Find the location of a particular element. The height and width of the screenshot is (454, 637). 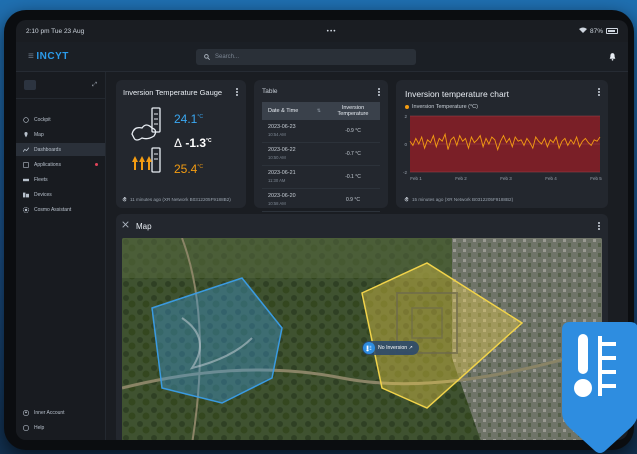

top-temperature: 24.1°C is located at coordinates (188, 119).